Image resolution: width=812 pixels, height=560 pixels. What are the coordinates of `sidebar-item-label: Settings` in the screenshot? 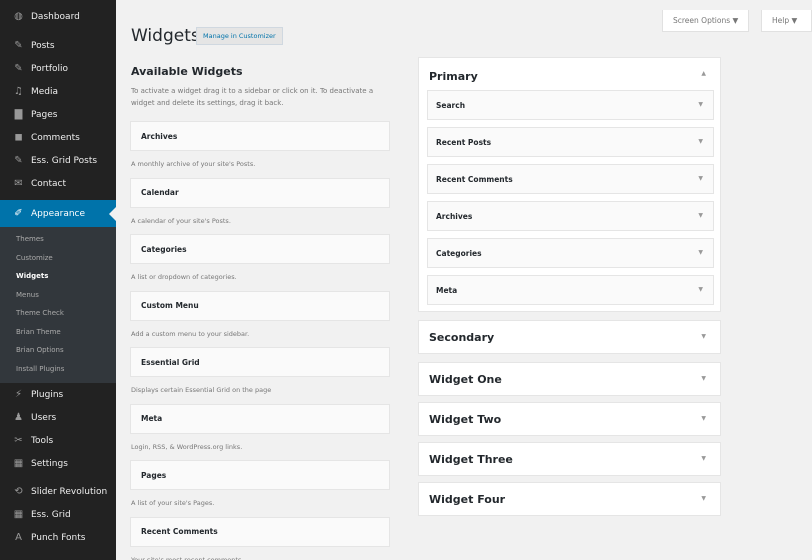 It's located at (49, 463).